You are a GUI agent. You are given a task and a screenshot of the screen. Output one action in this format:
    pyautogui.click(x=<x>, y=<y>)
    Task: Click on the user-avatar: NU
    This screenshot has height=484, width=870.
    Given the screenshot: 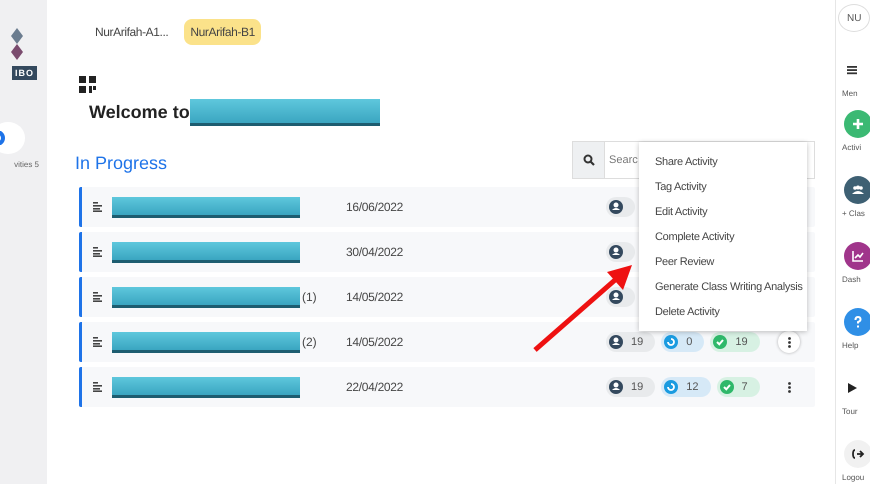 What is the action you would take?
    pyautogui.click(x=854, y=18)
    